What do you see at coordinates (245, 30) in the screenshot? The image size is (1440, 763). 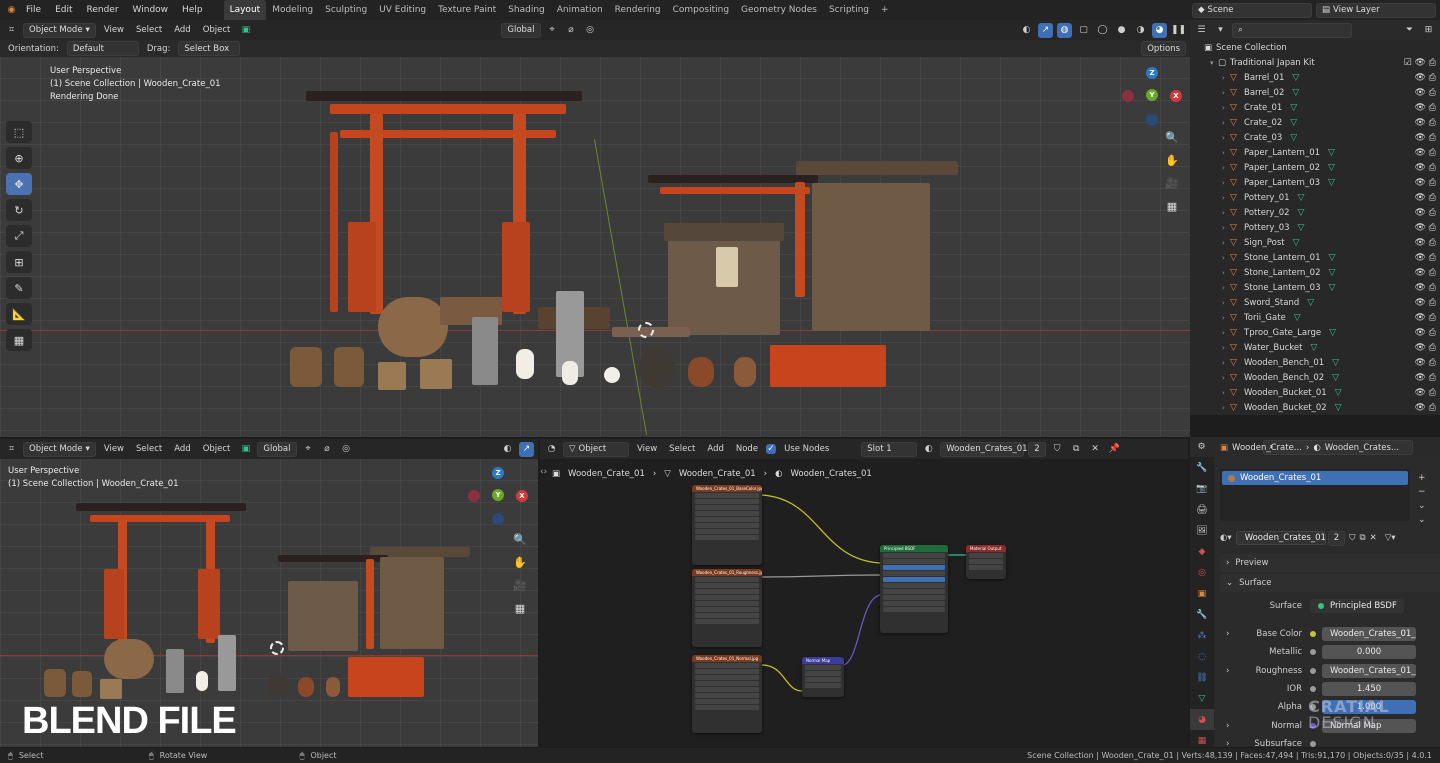 I see `gizmo-toggle-icon: ▣` at bounding box center [245, 30].